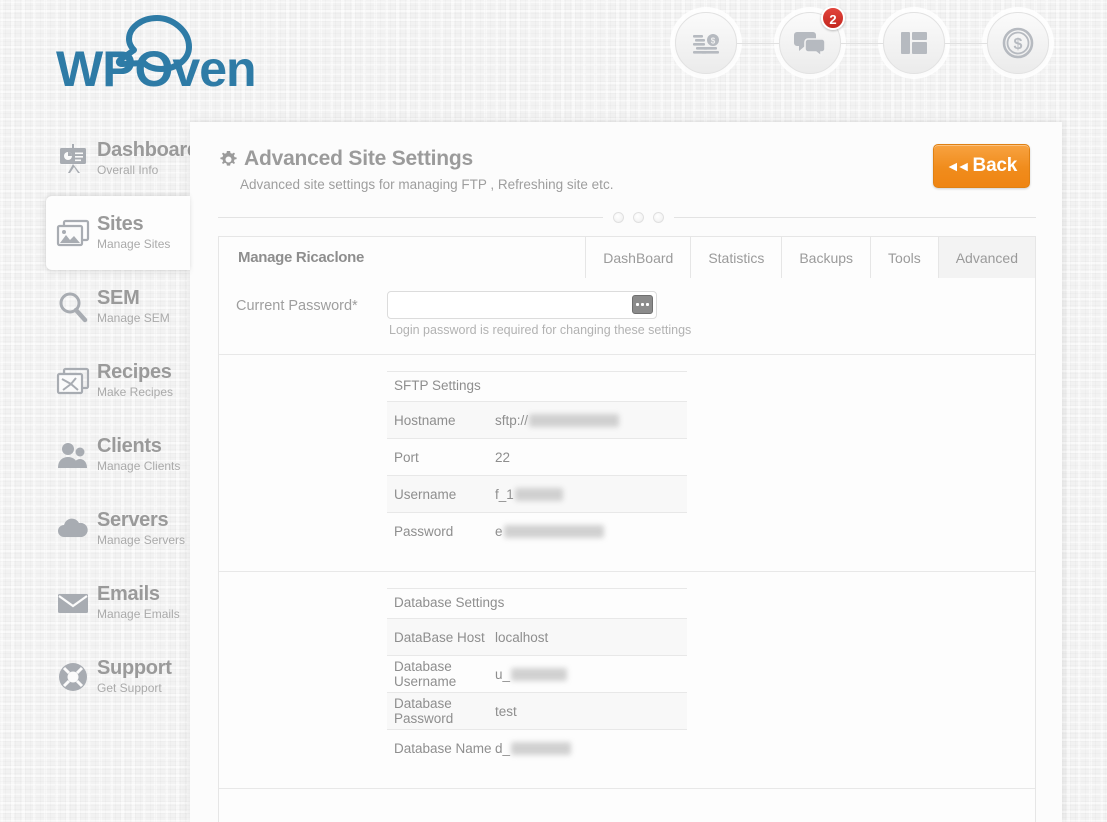  I want to click on sidebar-item-sublabel: Get Support, so click(129, 688).